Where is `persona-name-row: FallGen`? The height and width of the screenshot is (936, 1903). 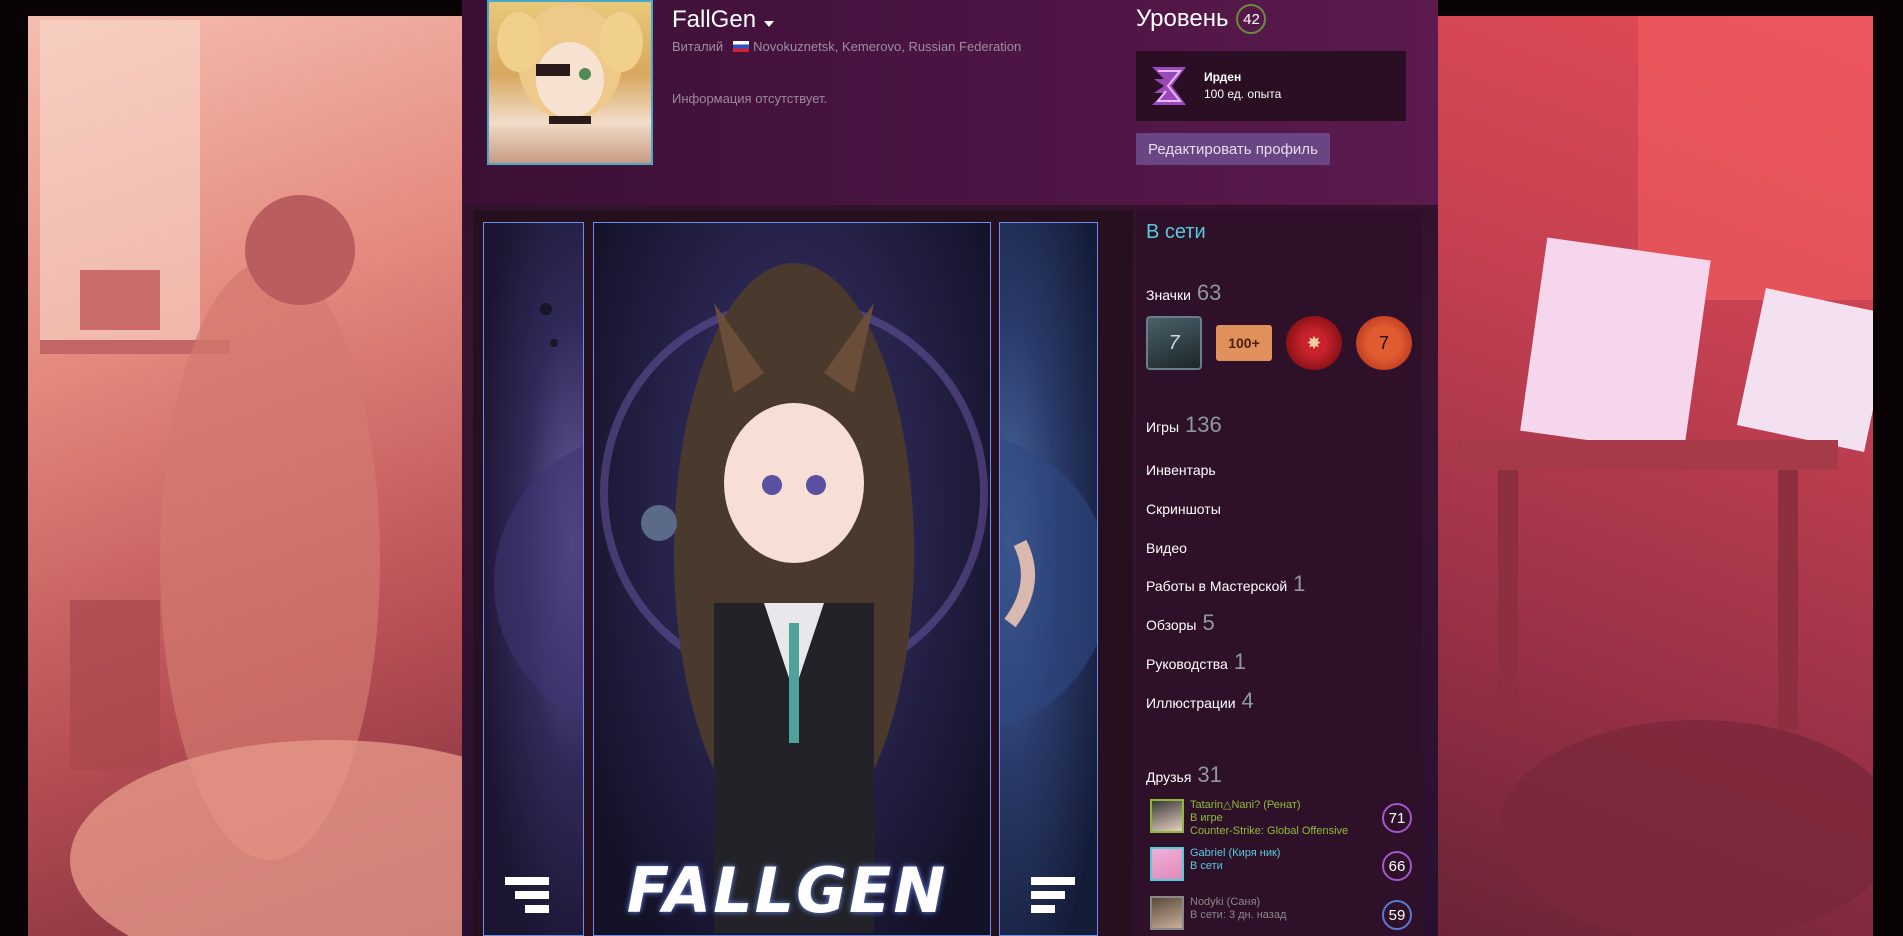
persona-name-row: FallGen is located at coordinates (723, 20).